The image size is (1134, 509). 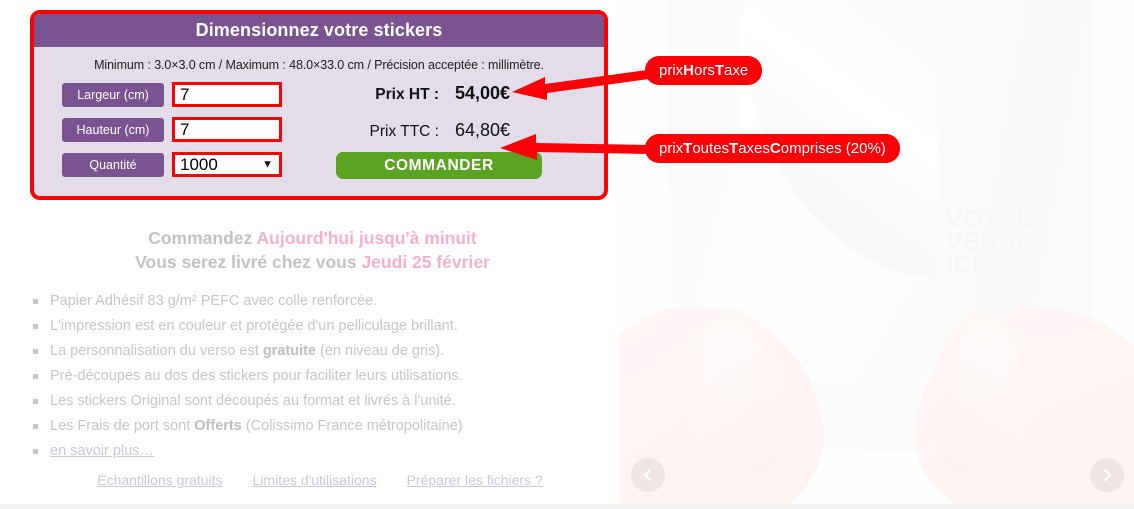 What do you see at coordinates (315, 480) in the screenshot?
I see `footer-link: Limites d'utilisations` at bounding box center [315, 480].